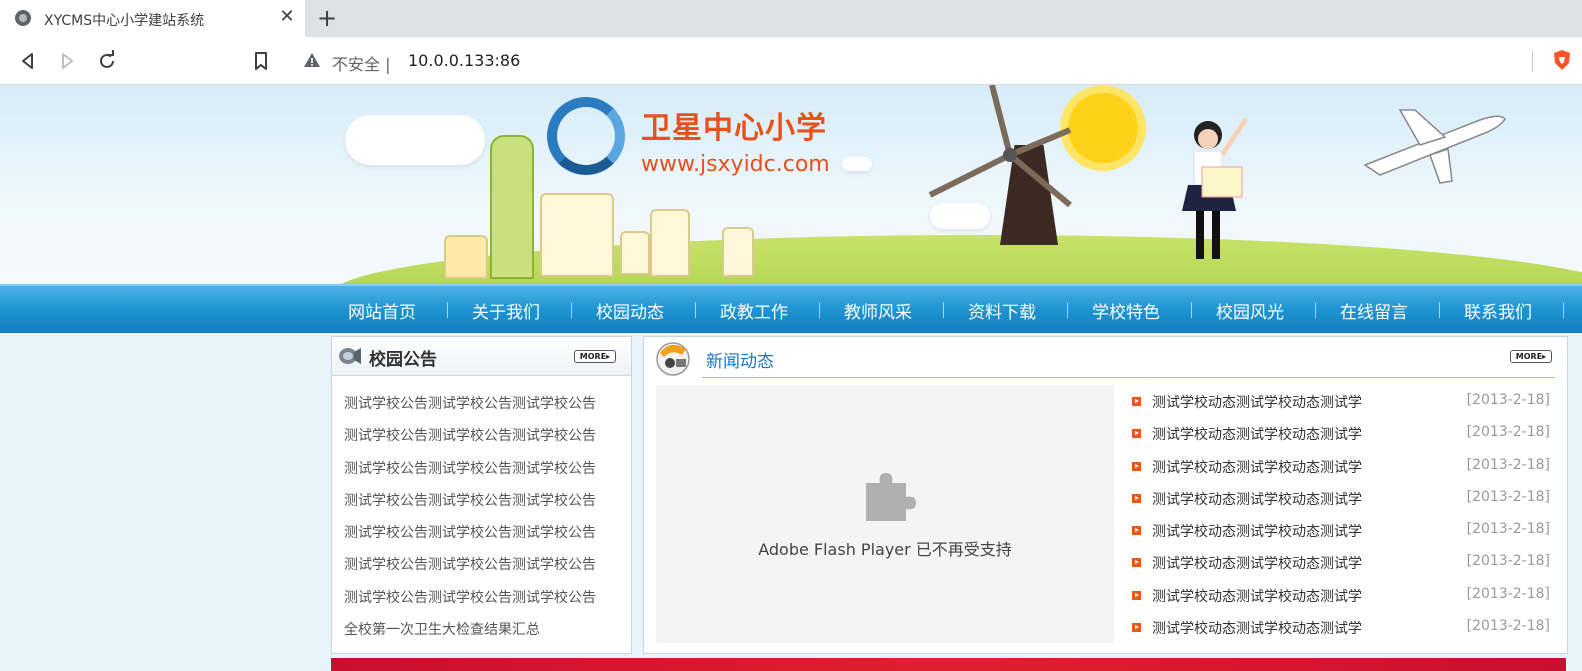 This screenshot has height=671, width=1582. What do you see at coordinates (327, 18) in the screenshot?
I see `new-tab-button: +` at bounding box center [327, 18].